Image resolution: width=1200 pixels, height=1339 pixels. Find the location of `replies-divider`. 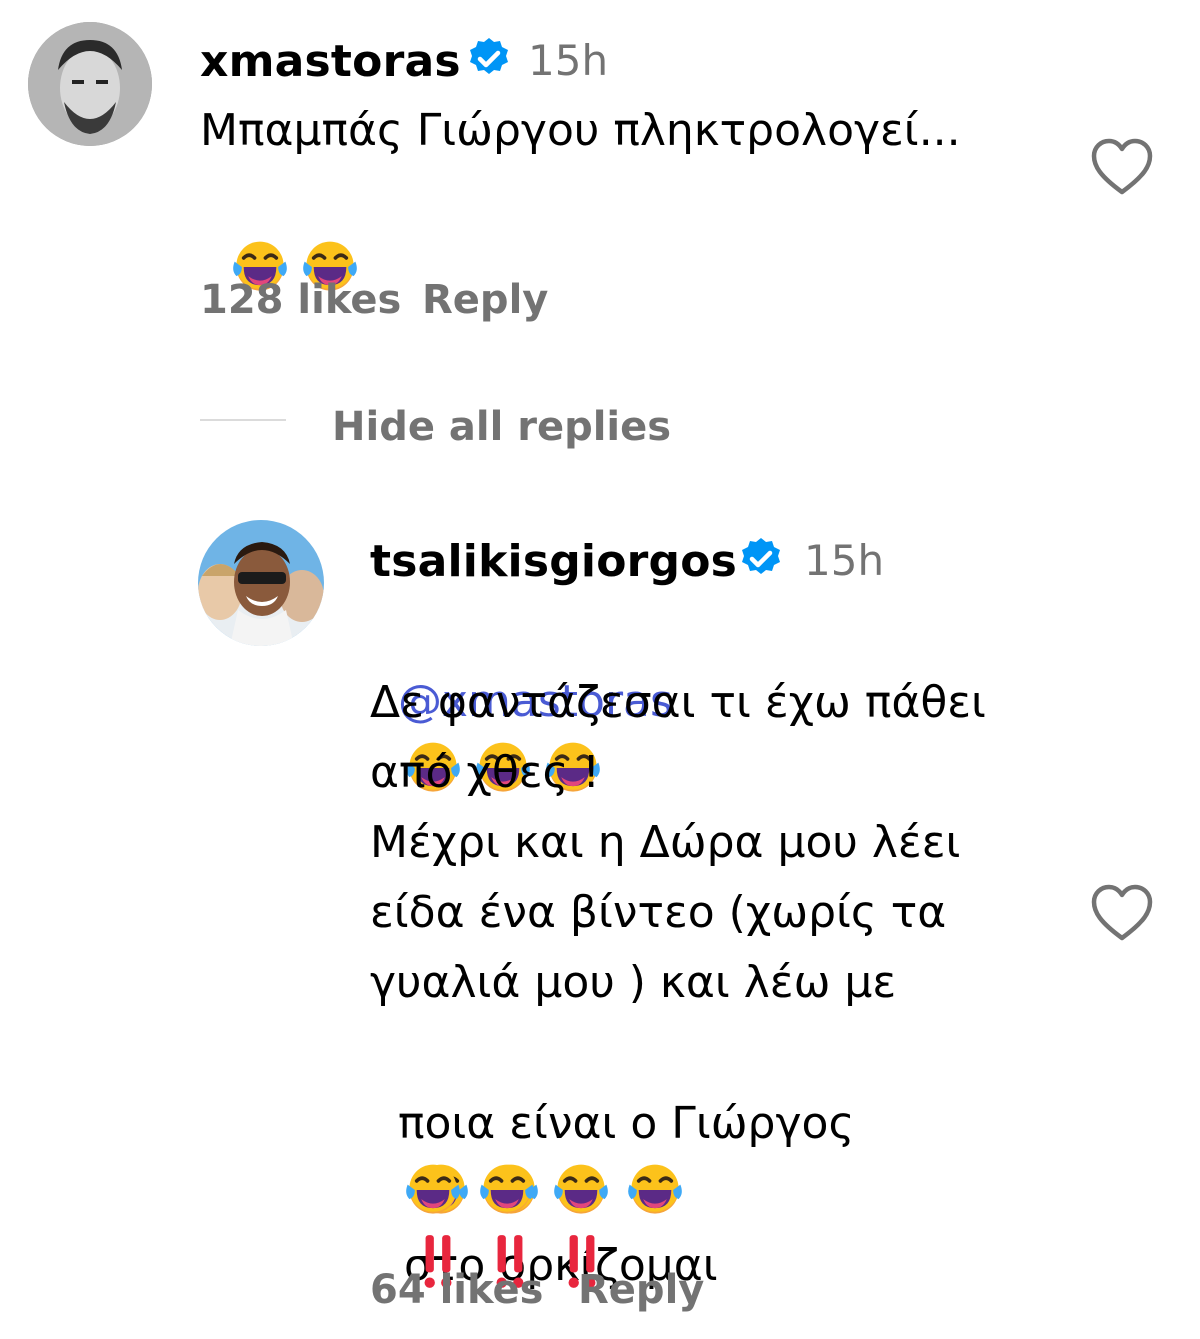

replies-divider is located at coordinates (243, 420).